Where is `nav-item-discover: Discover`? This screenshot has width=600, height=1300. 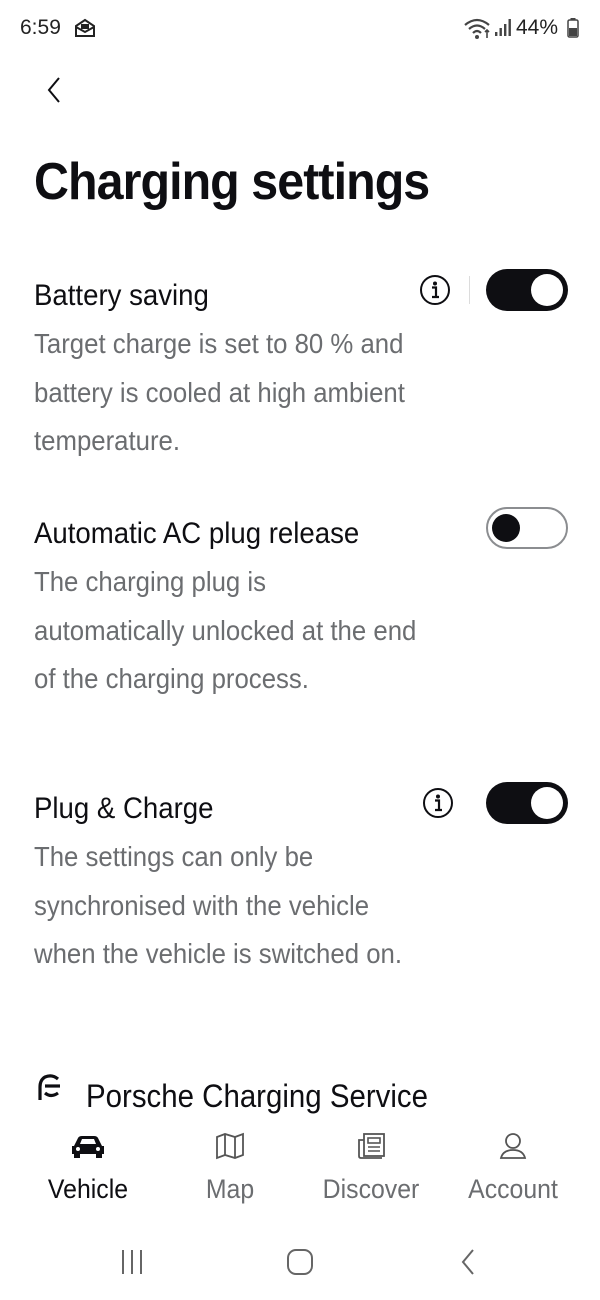
nav-item-discover: Discover is located at coordinates (371, 1168).